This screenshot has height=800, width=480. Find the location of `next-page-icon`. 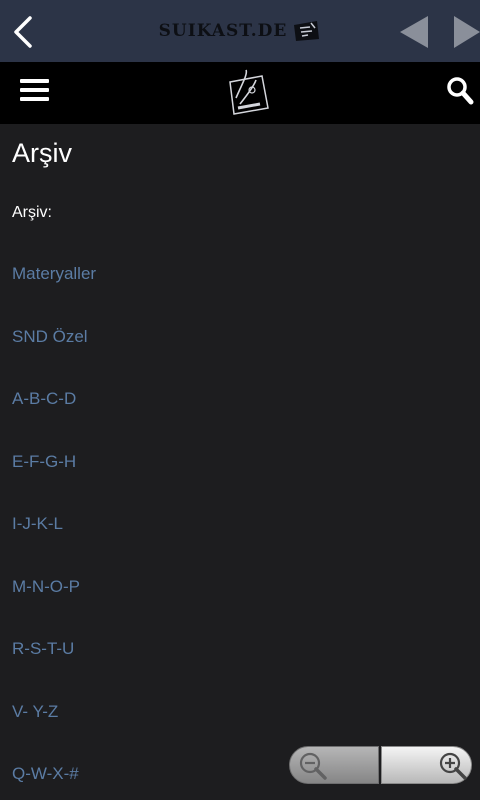

next-page-icon is located at coordinates (467, 32).